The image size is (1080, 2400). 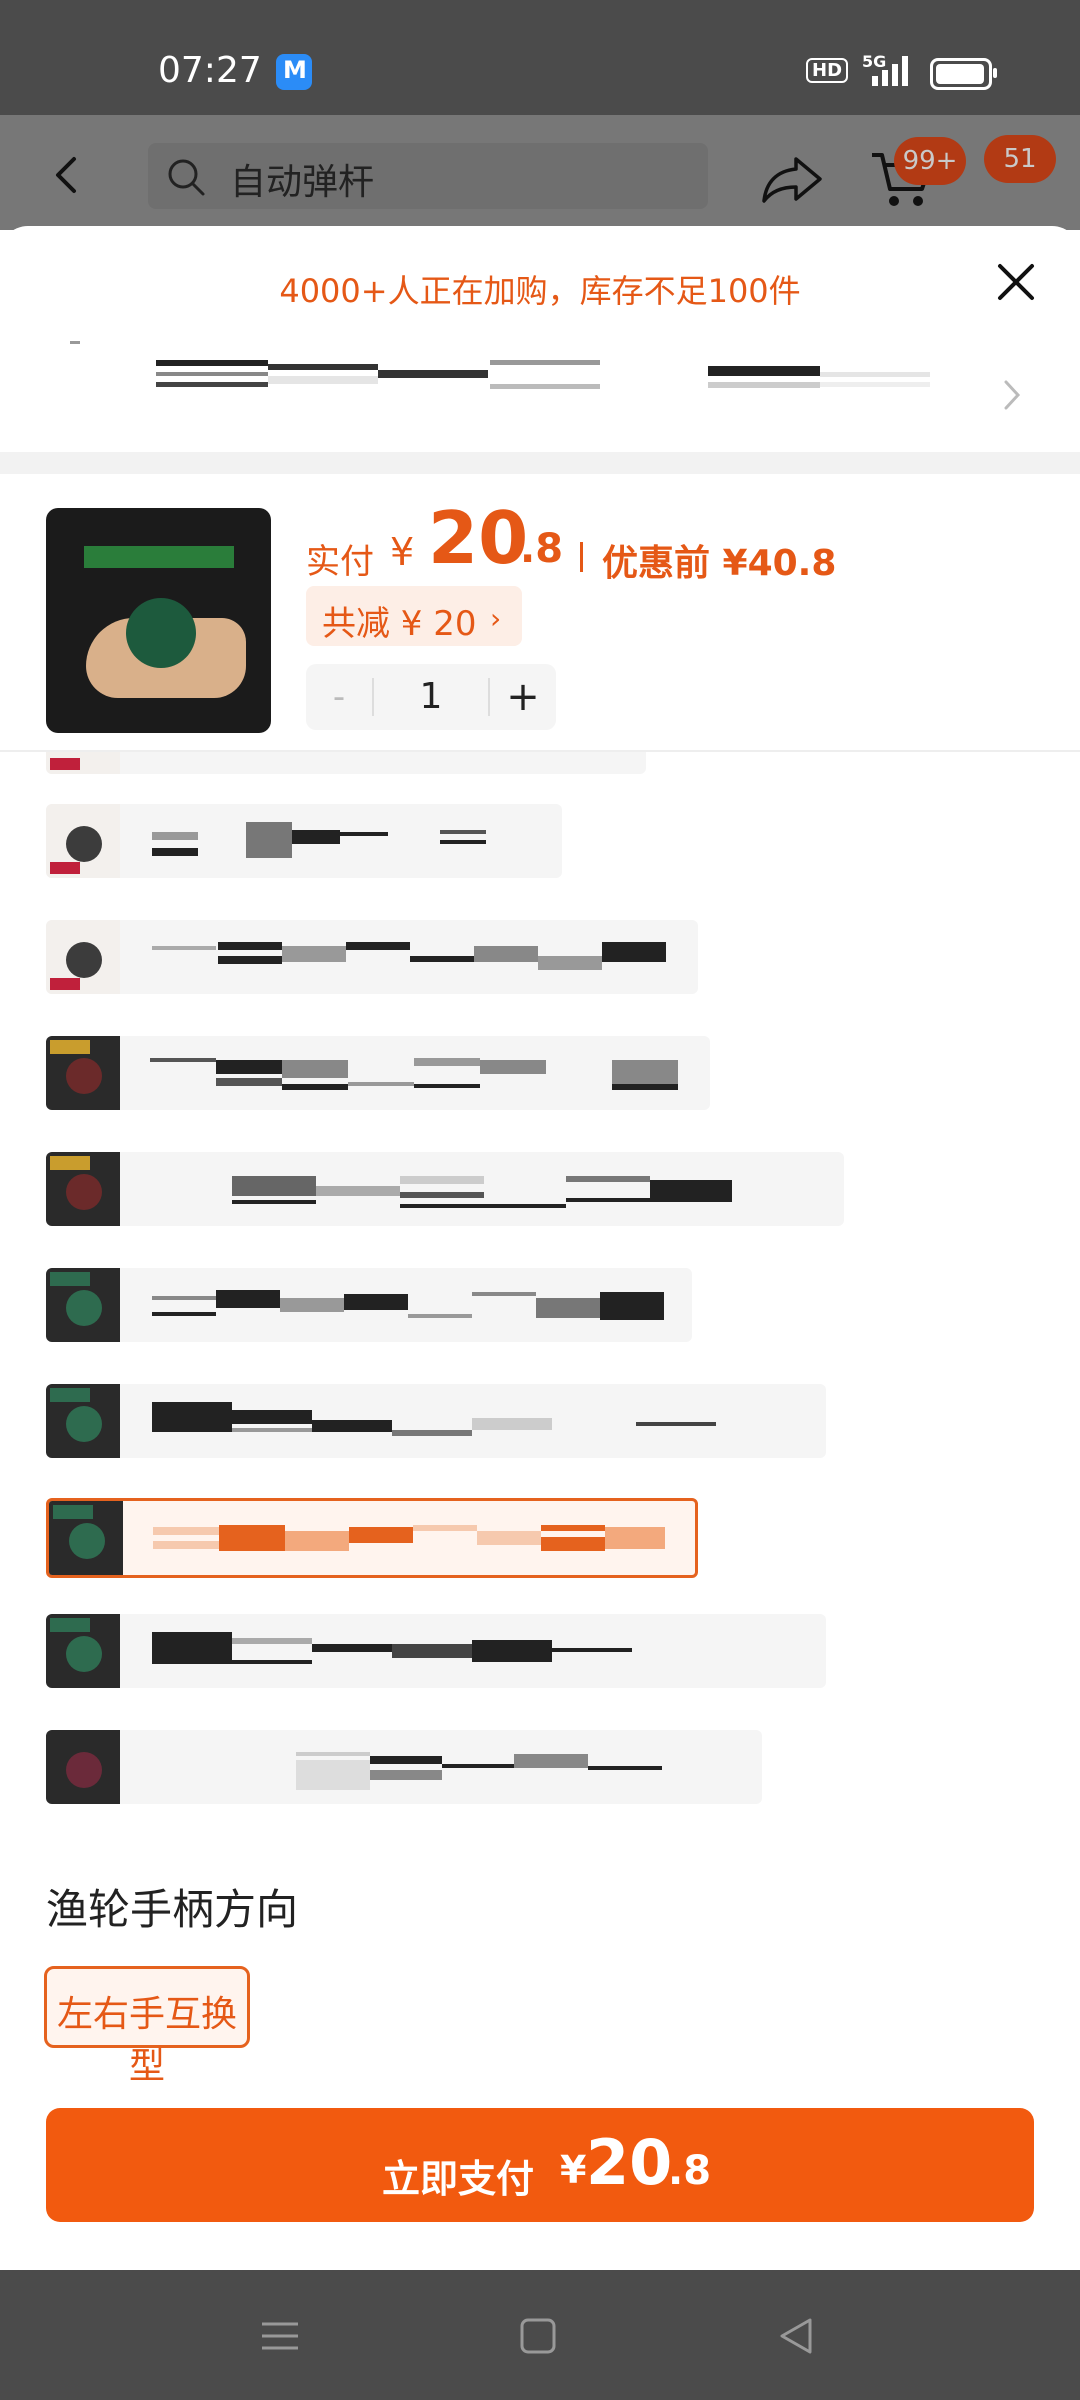 I want to click on page-header: 自动弹杆 99+ 51, so click(x=540, y=172).